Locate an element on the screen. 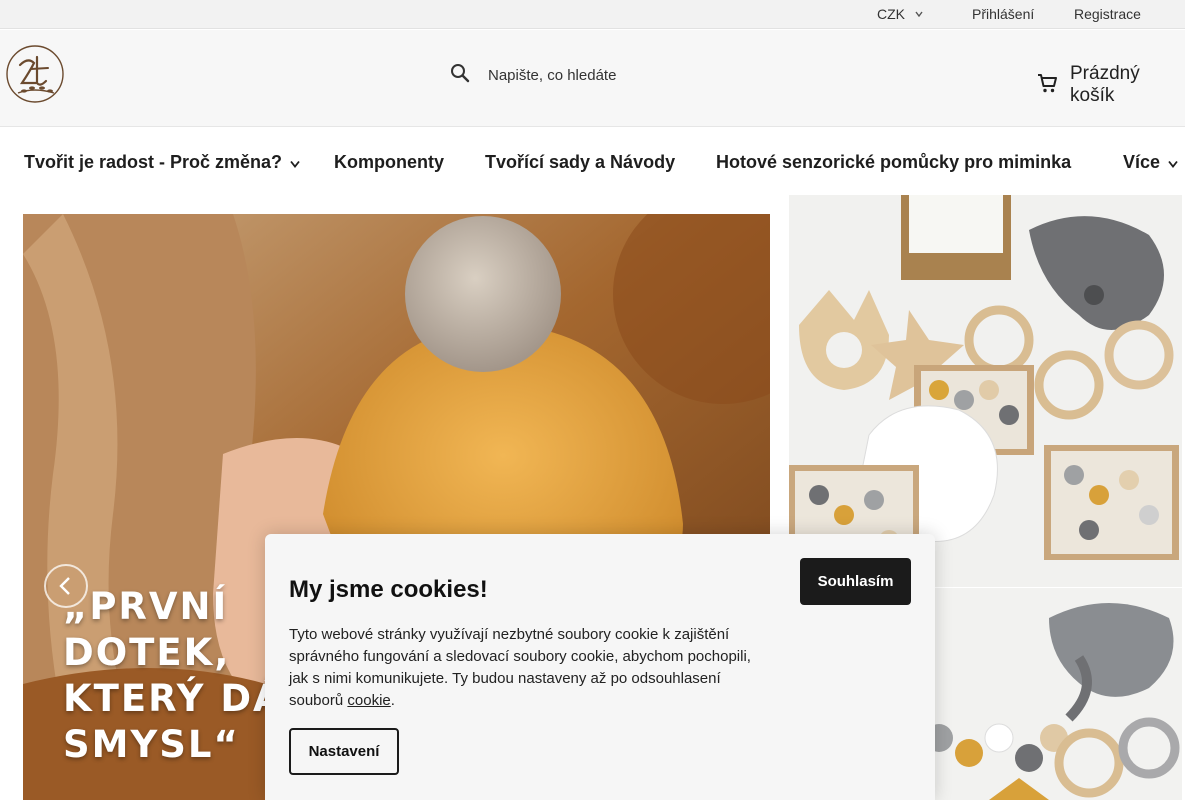  currency-selector: CZK is located at coordinates (900, 14).